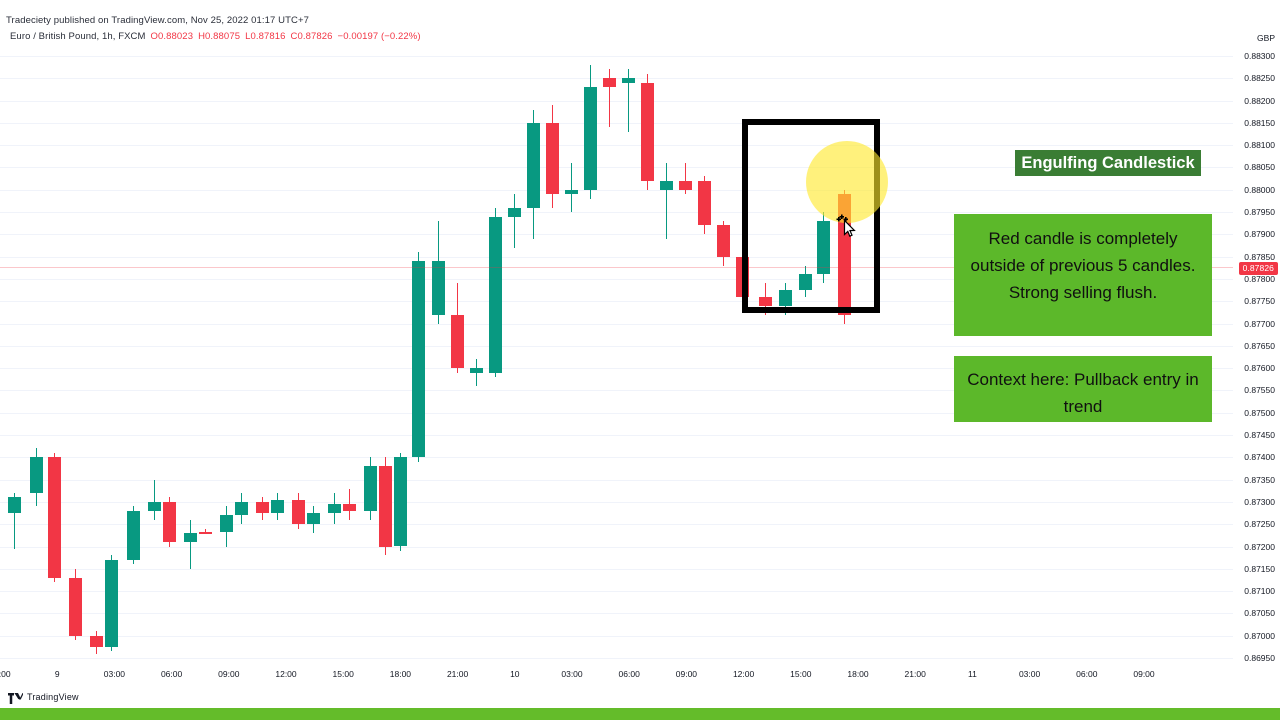  Describe the element at coordinates (640, 714) in the screenshot. I see `bottom-accent-bar` at that location.